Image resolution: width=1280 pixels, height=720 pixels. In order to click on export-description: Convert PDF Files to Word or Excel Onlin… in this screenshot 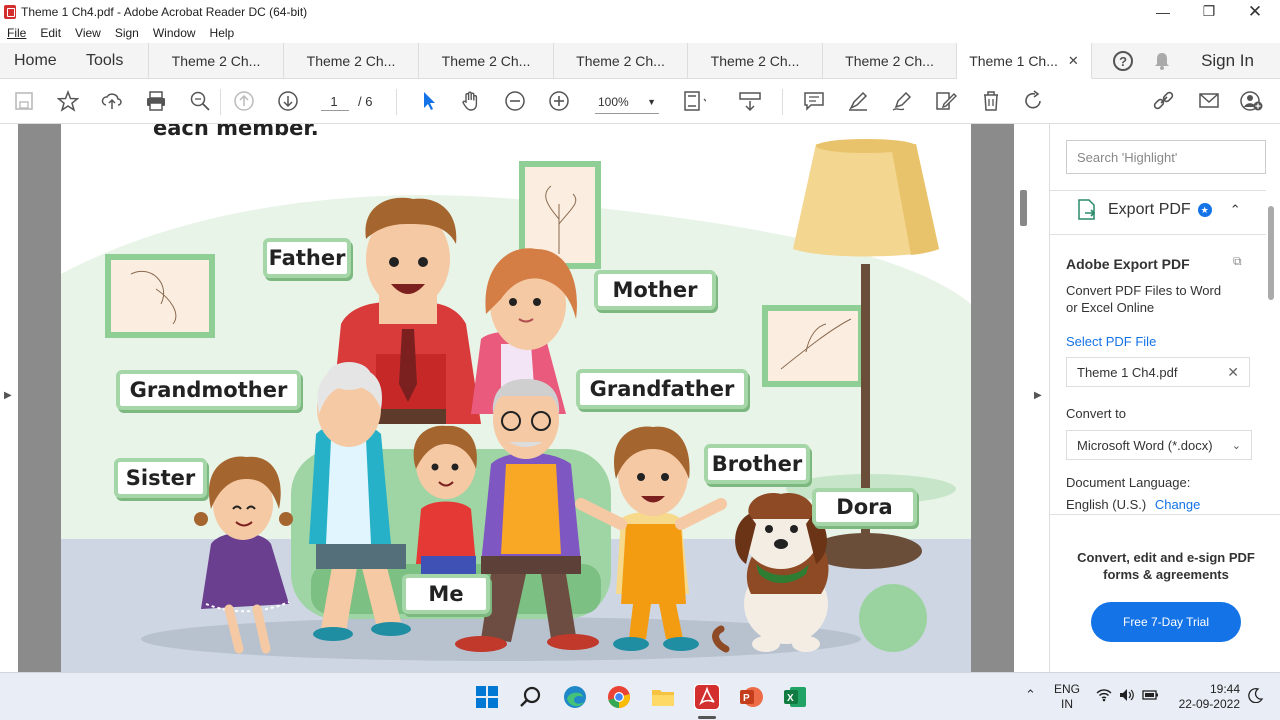, I will do `click(1144, 299)`.